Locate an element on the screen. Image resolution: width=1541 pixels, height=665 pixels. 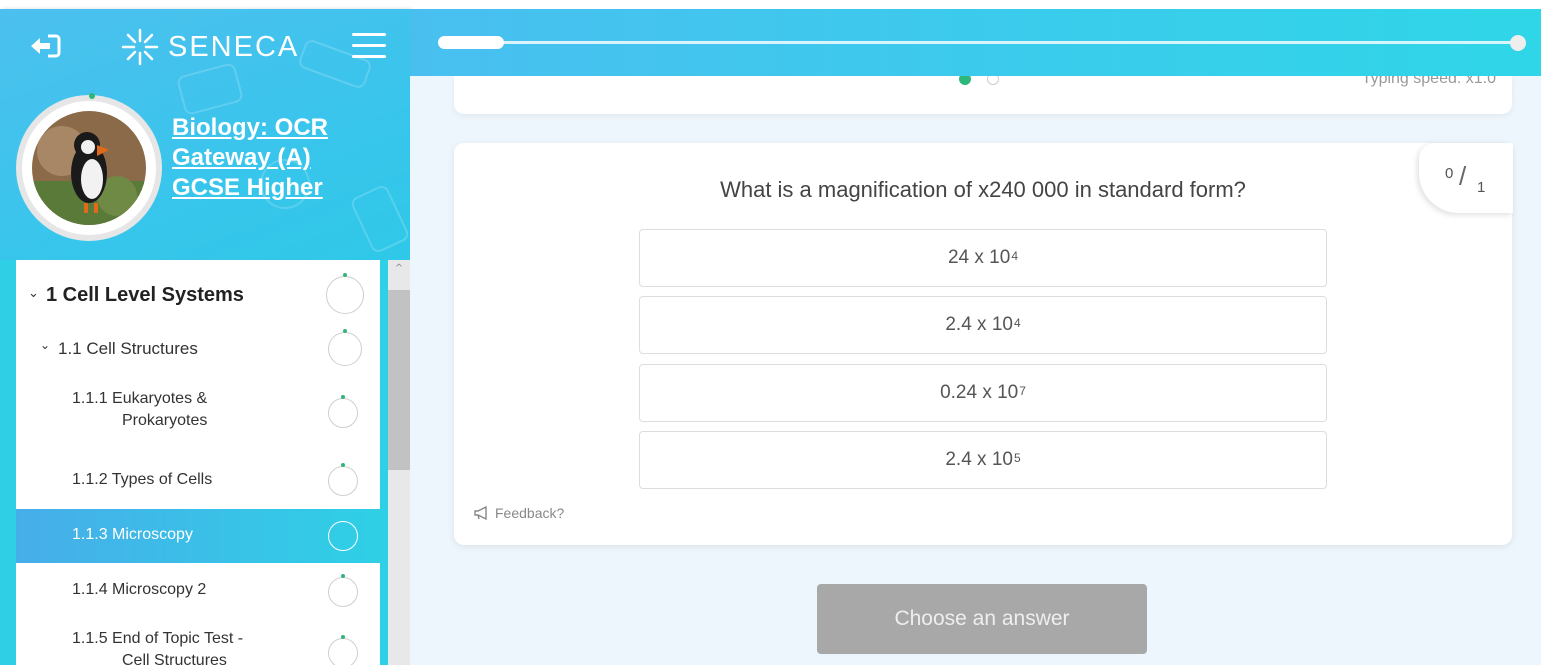
course-title-link: Biology: OCR Gateway (A) GCSE Higher is located at coordinates (277, 158).